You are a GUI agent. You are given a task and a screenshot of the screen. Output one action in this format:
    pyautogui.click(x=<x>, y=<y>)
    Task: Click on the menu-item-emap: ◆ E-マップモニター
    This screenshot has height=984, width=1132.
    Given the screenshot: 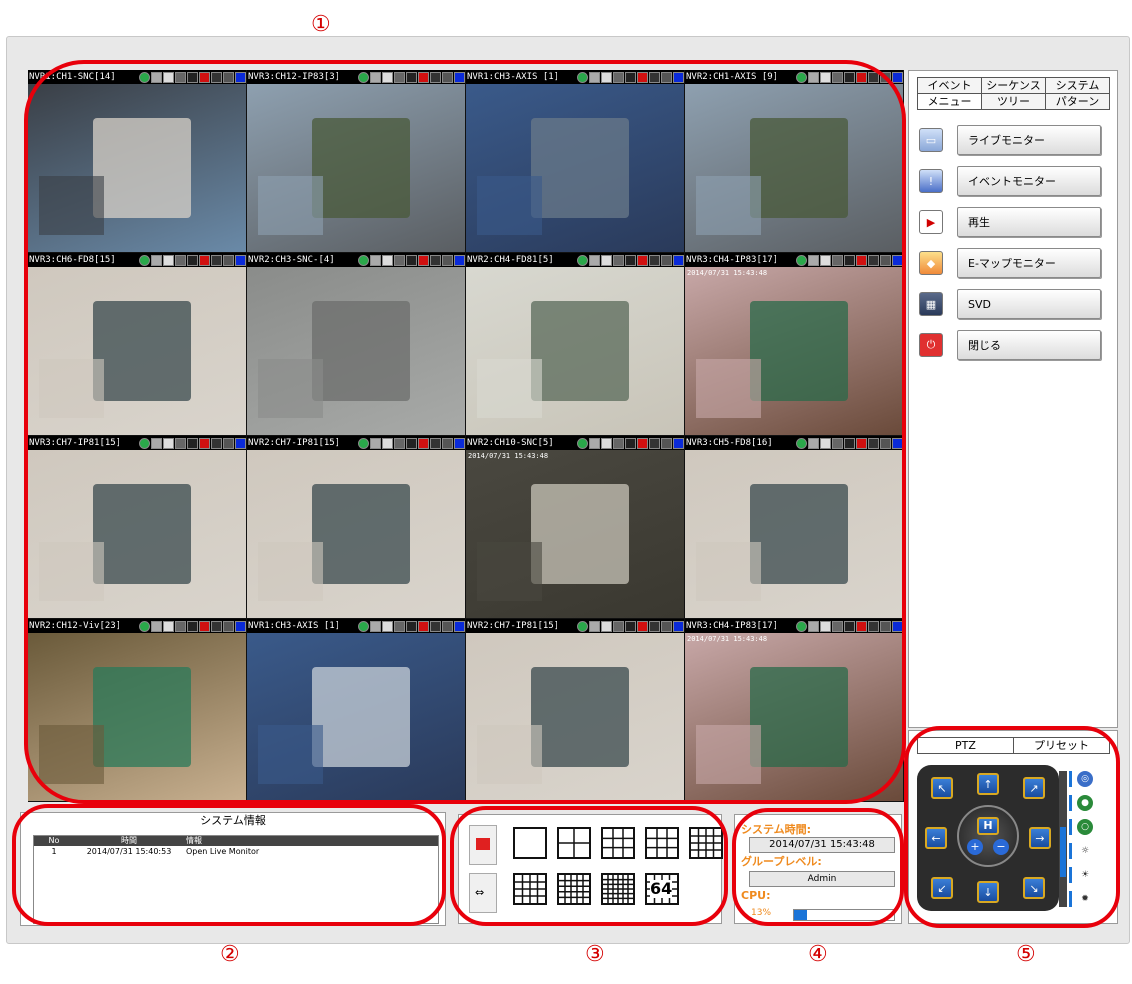 What is the action you would take?
    pyautogui.click(x=1010, y=263)
    